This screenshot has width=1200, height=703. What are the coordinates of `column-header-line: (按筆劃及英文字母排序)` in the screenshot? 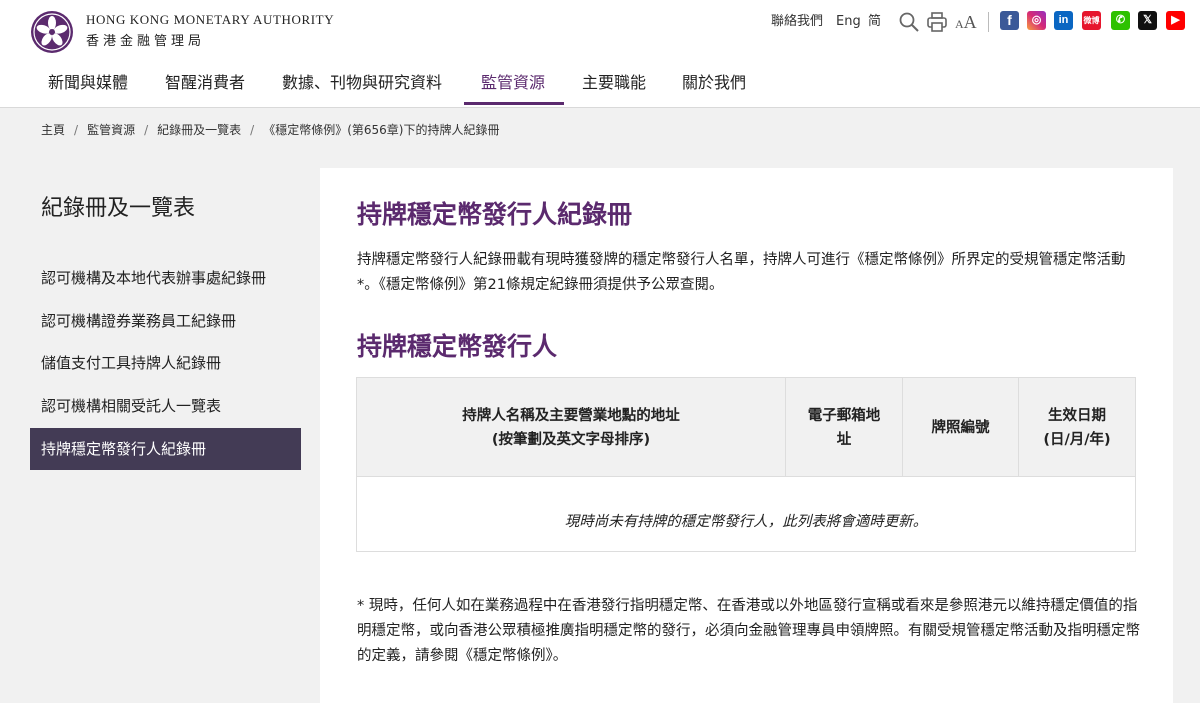 It's located at (571, 439).